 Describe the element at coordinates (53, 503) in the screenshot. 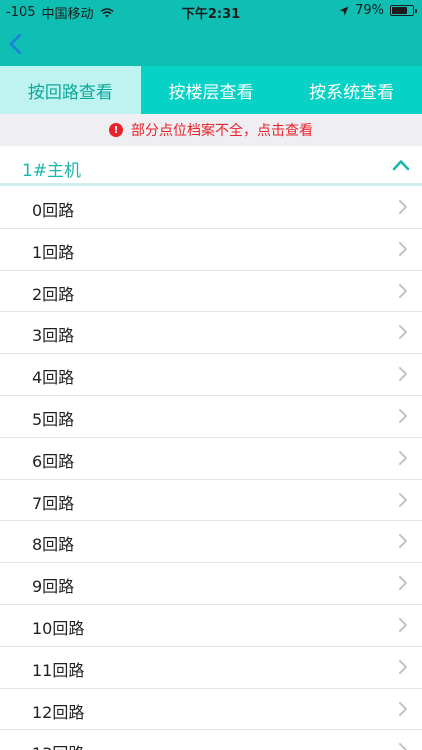

I see `list-item-label: 7回路` at that location.